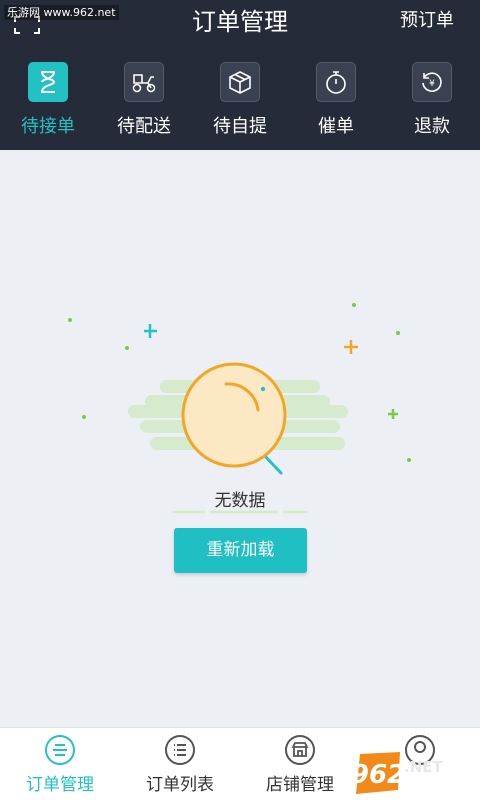 Image resolution: width=480 pixels, height=800 pixels. Describe the element at coordinates (378, 775) in the screenshot. I see `svg-text: 962` at that location.